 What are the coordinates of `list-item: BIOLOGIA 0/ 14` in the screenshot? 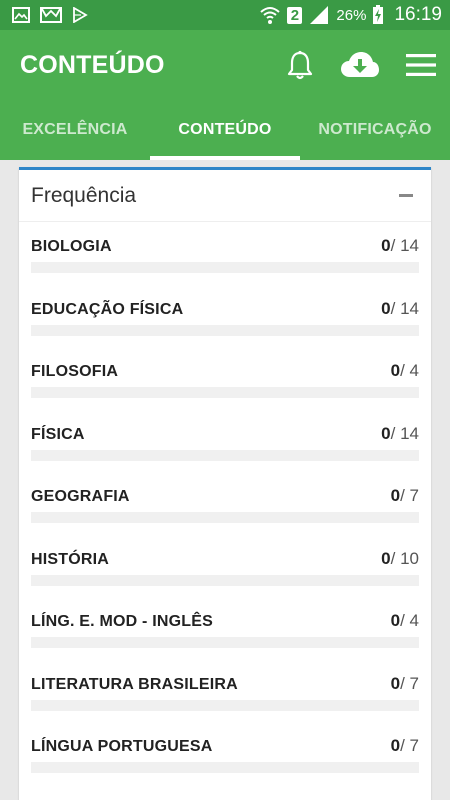 It's located at (225, 253).